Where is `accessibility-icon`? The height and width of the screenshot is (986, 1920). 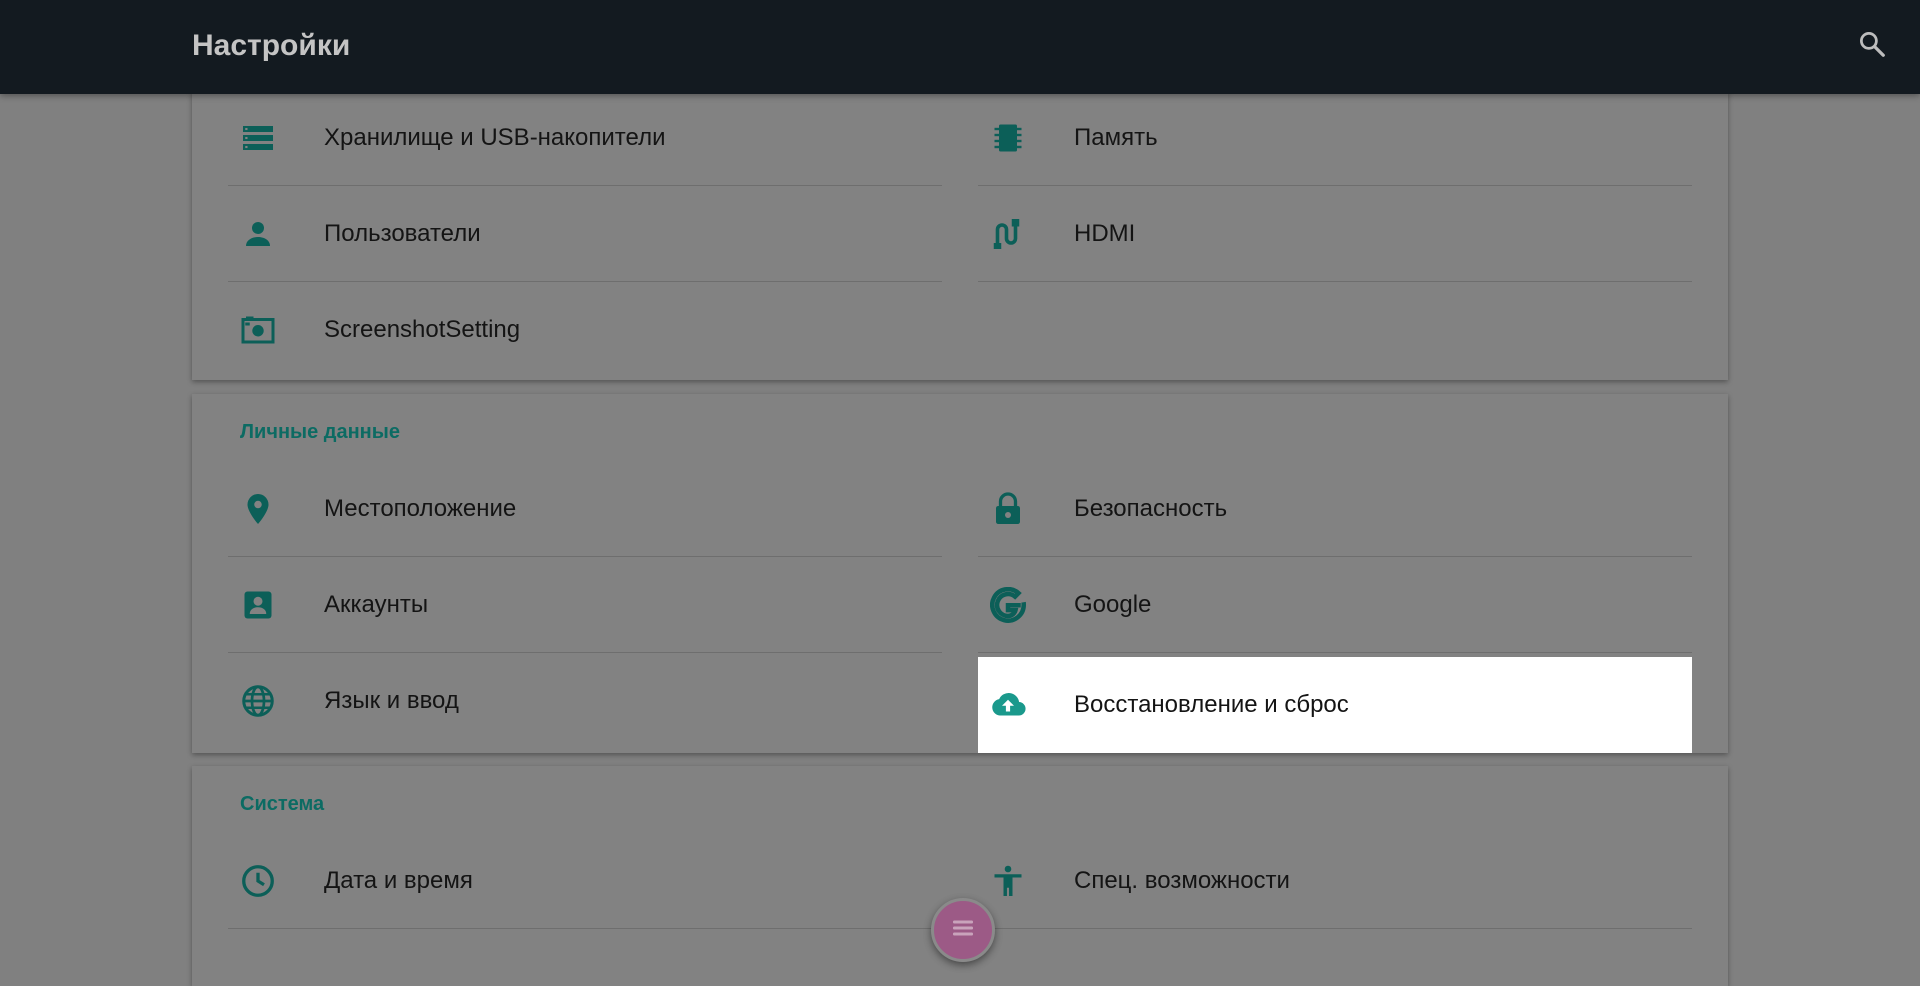 accessibility-icon is located at coordinates (1008, 881).